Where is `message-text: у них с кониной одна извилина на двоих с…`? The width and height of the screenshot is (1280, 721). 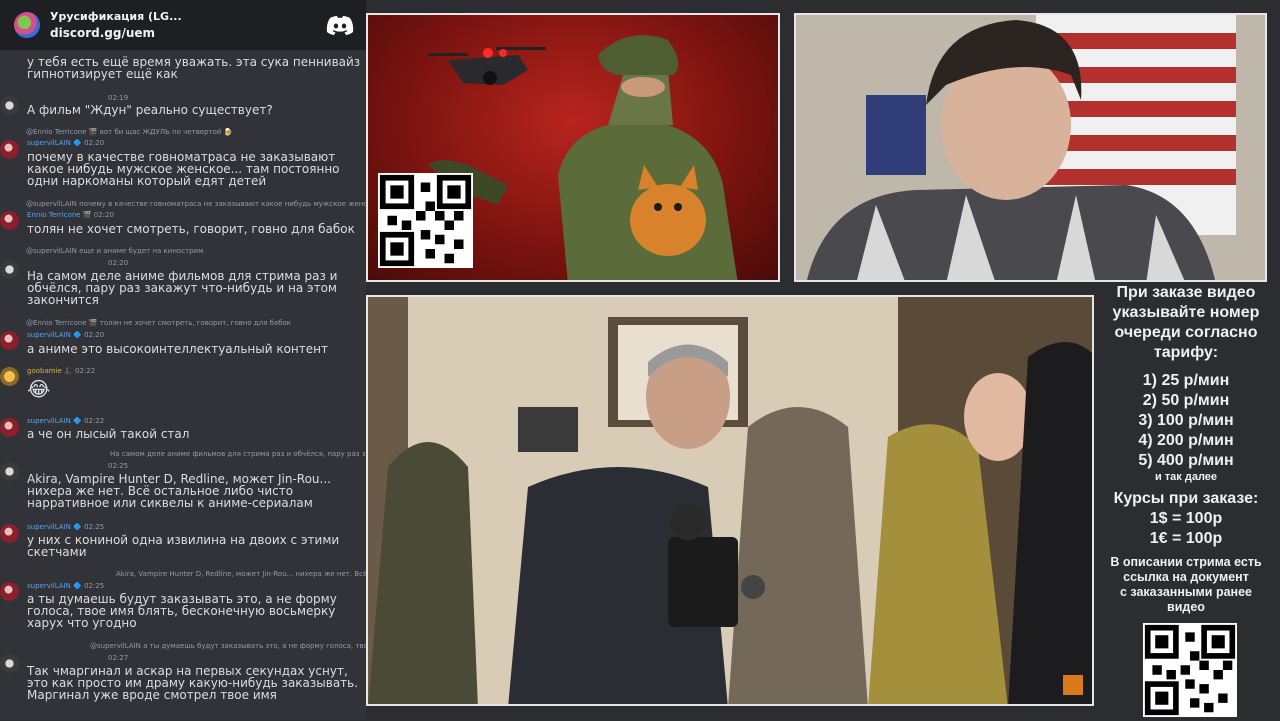
message-text: у них с кониной одна извилина на двоих с… is located at coordinates (183, 546).